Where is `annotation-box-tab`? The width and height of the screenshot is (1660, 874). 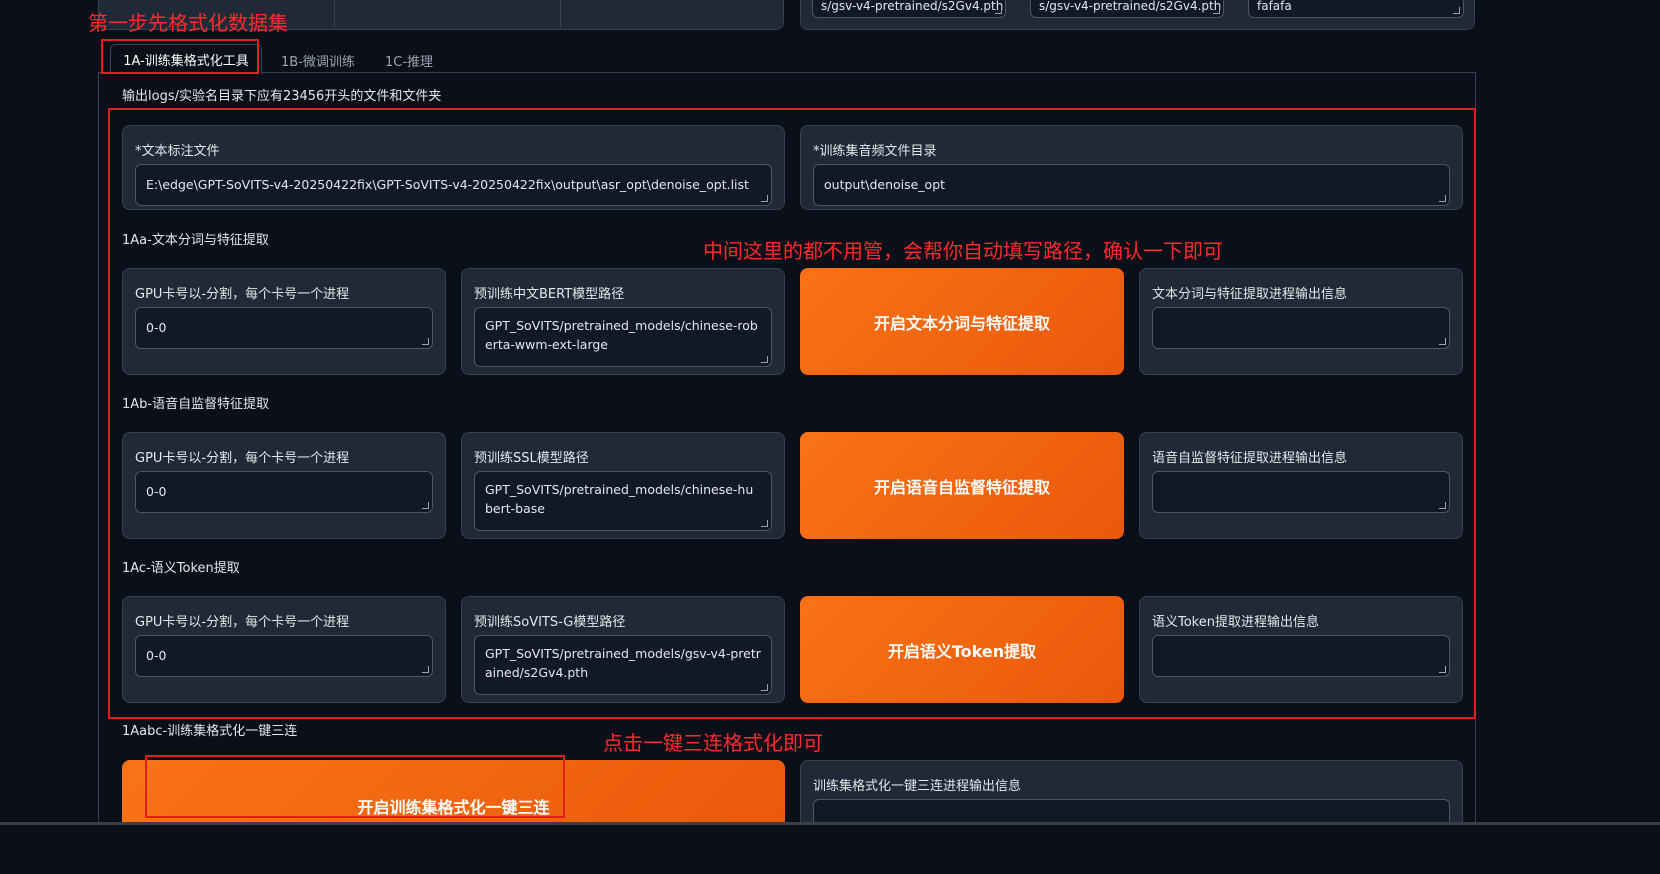
annotation-box-tab is located at coordinates (180, 56).